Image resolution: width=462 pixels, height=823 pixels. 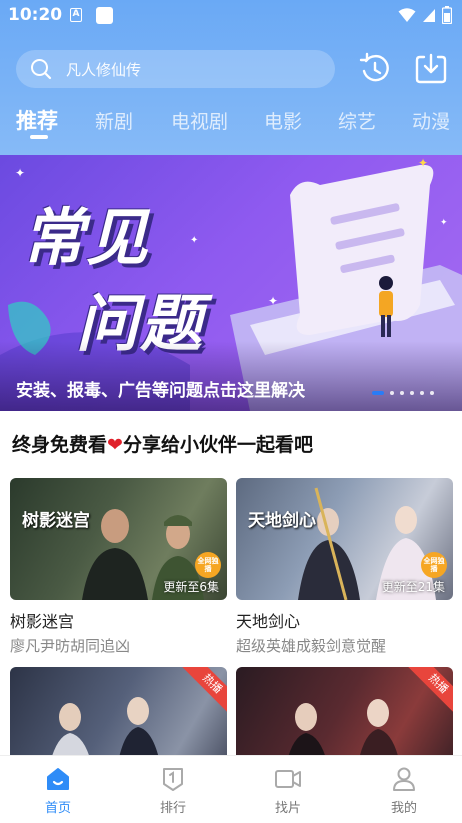 I want to click on video-title: 树影迷宫, so click(x=118, y=620).